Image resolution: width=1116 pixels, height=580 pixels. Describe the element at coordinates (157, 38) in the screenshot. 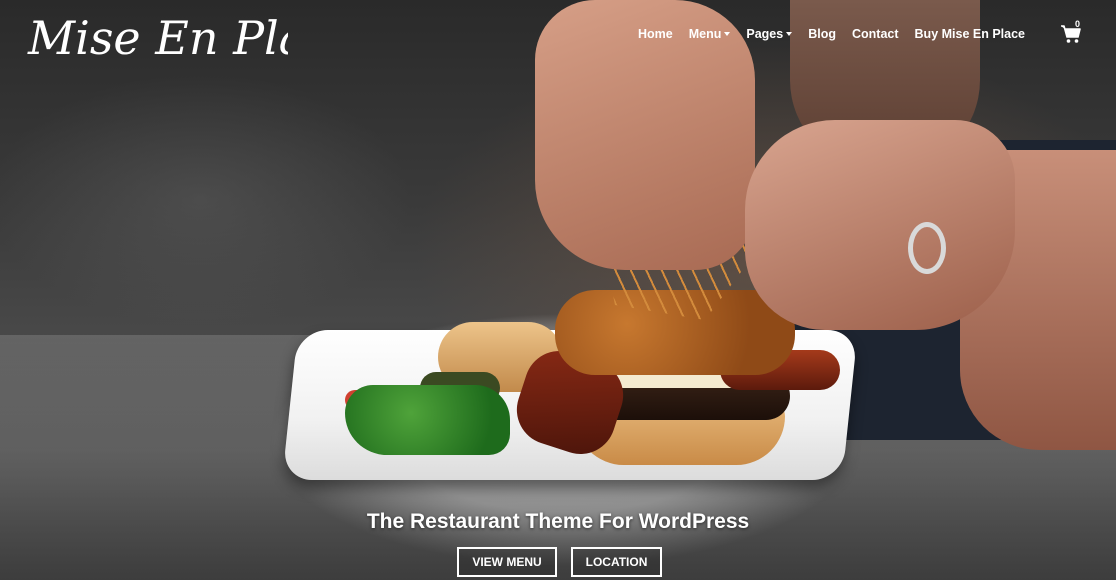

I see `logo-text: Mise En Place` at that location.